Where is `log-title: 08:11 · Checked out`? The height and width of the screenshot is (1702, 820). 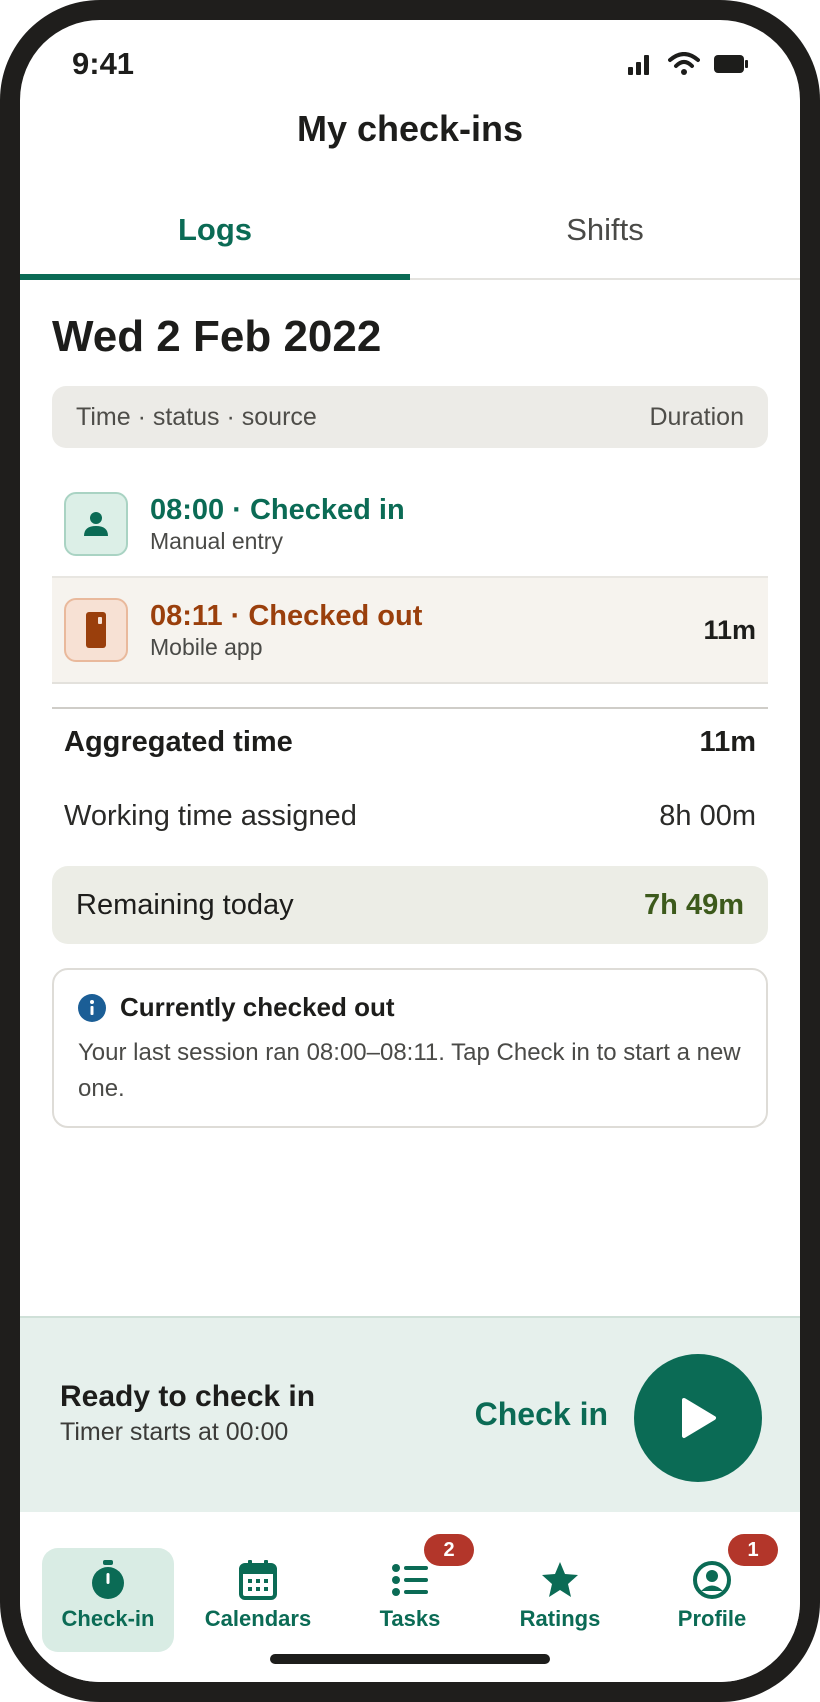 log-title: 08:11 · Checked out is located at coordinates (286, 616).